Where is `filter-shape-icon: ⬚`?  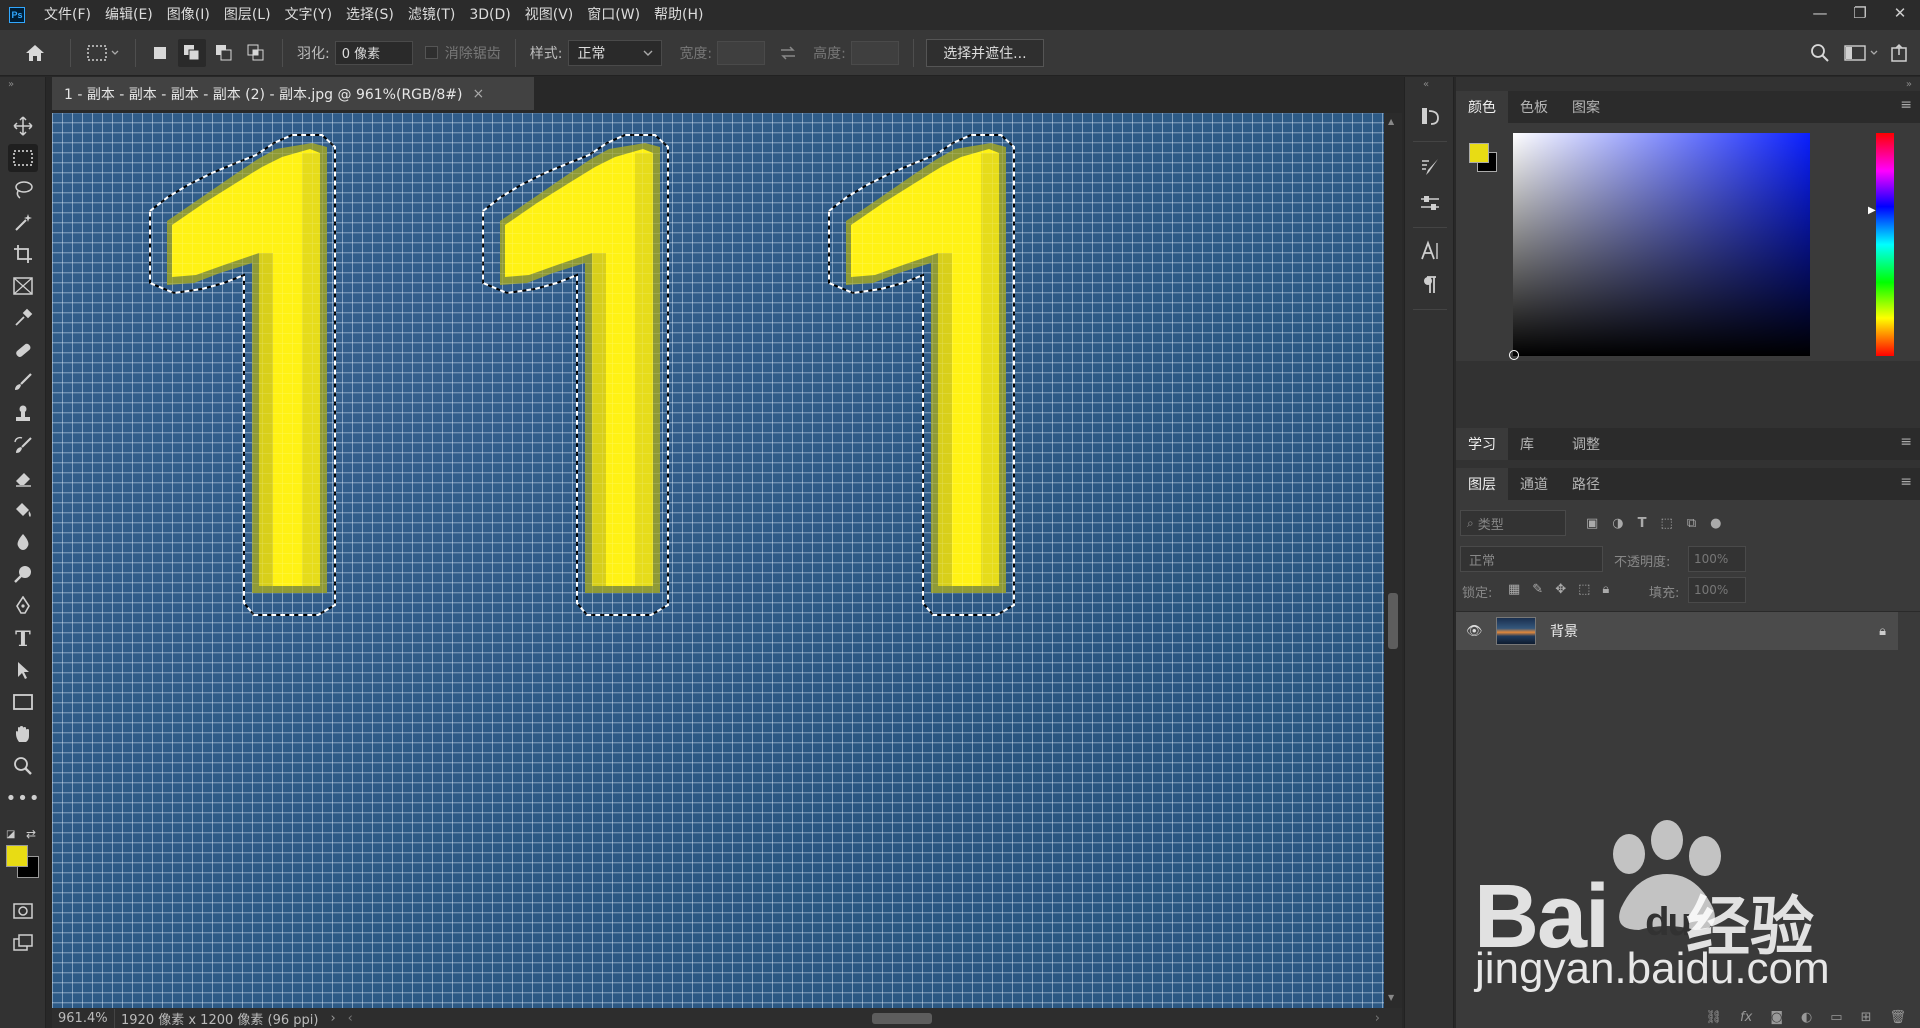
filter-shape-icon: ⬚ is located at coordinates (1667, 523).